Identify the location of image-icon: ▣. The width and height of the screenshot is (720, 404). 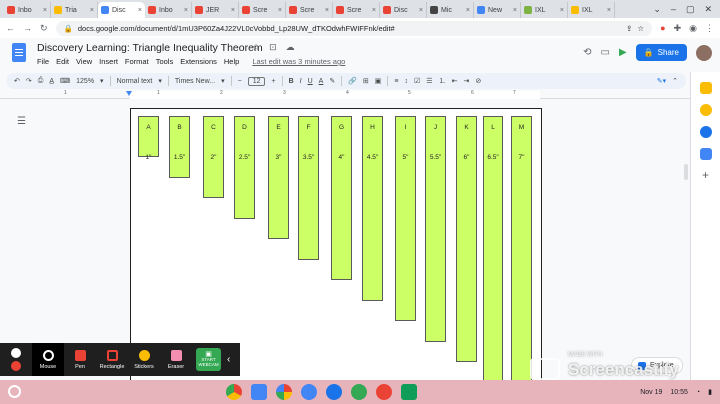
(378, 81).